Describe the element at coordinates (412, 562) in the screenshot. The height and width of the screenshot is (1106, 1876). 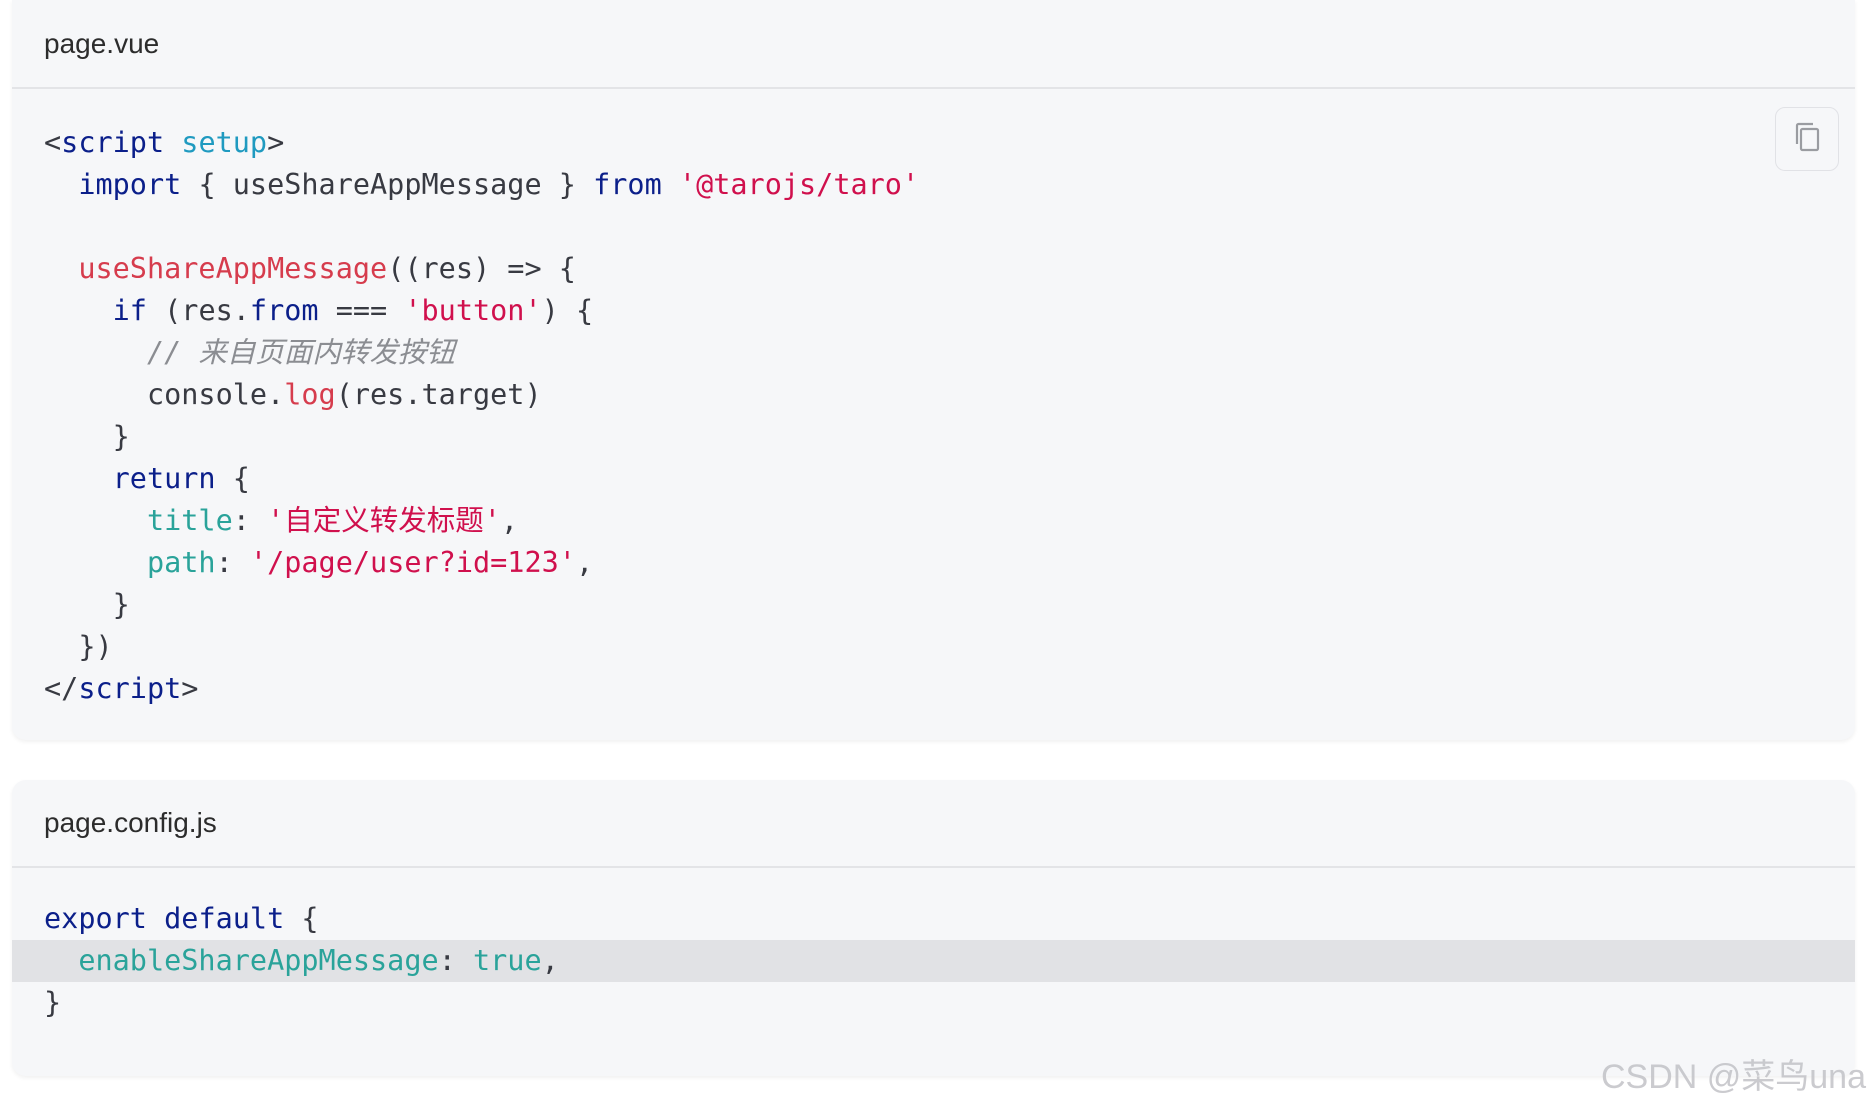
I see `code-token: '/page/user?id=123'` at that location.